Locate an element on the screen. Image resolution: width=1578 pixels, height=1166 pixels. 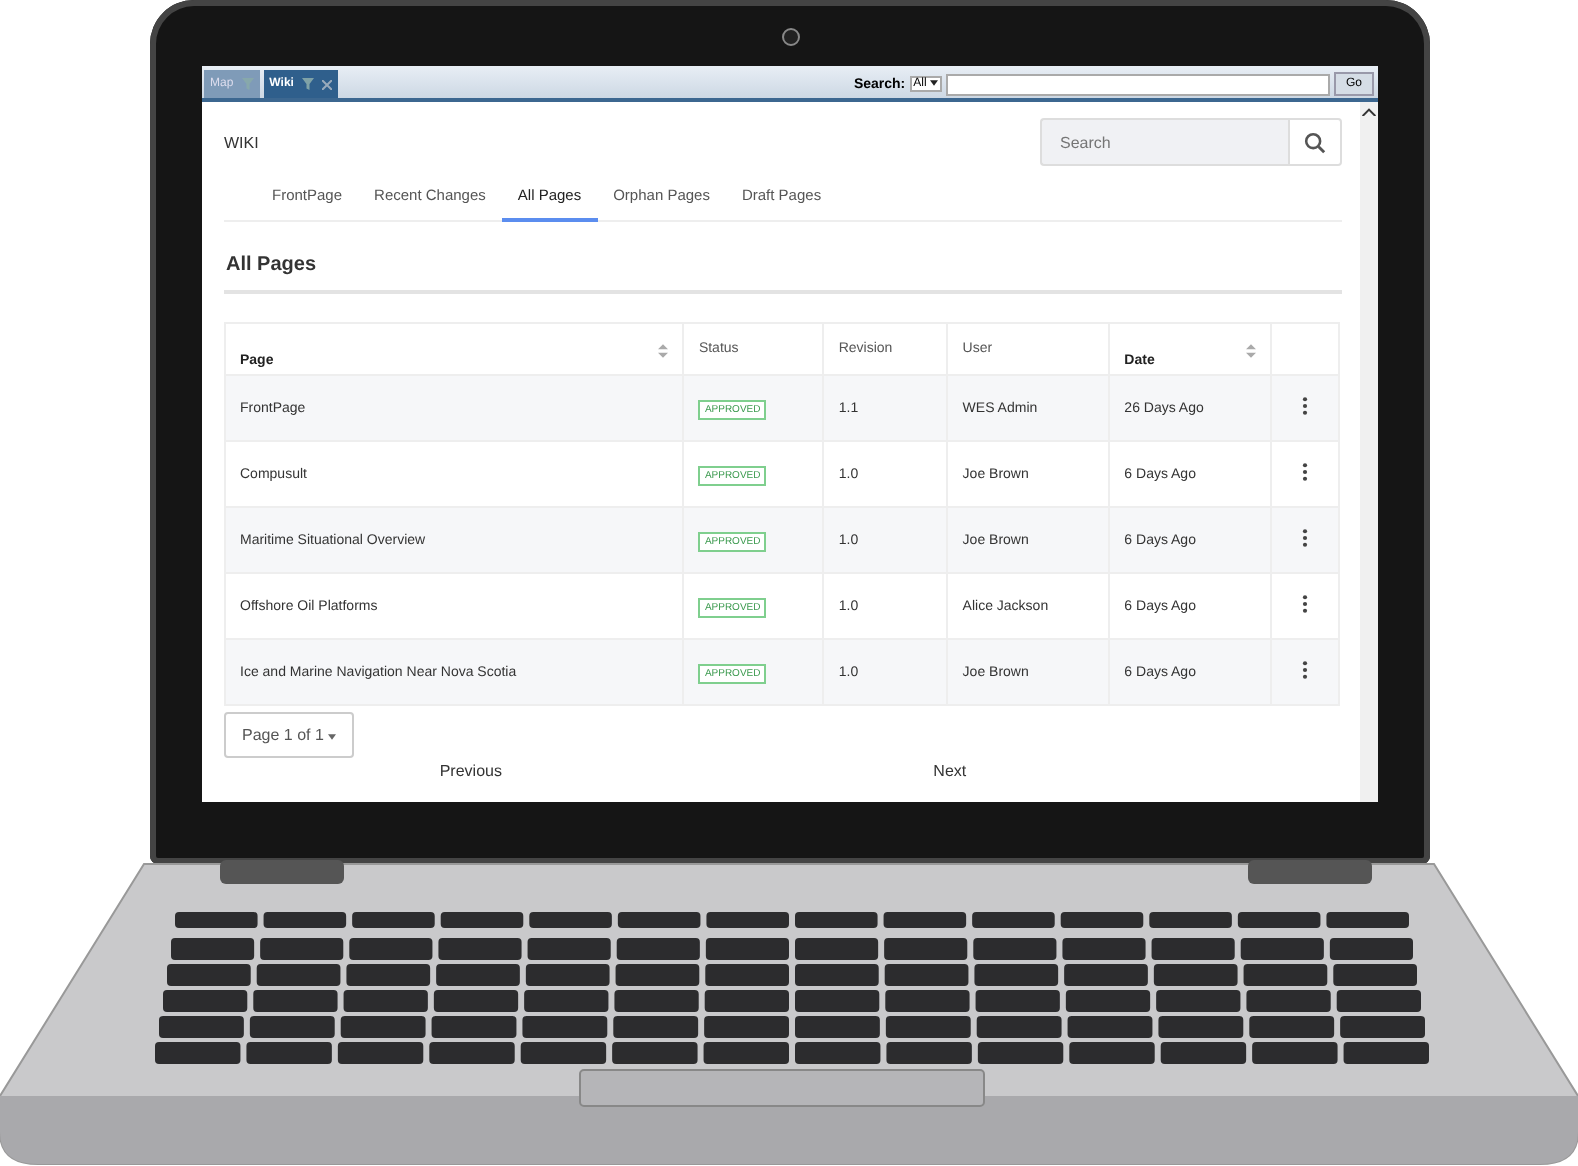
wiki-title: WIKI is located at coordinates (241, 143).